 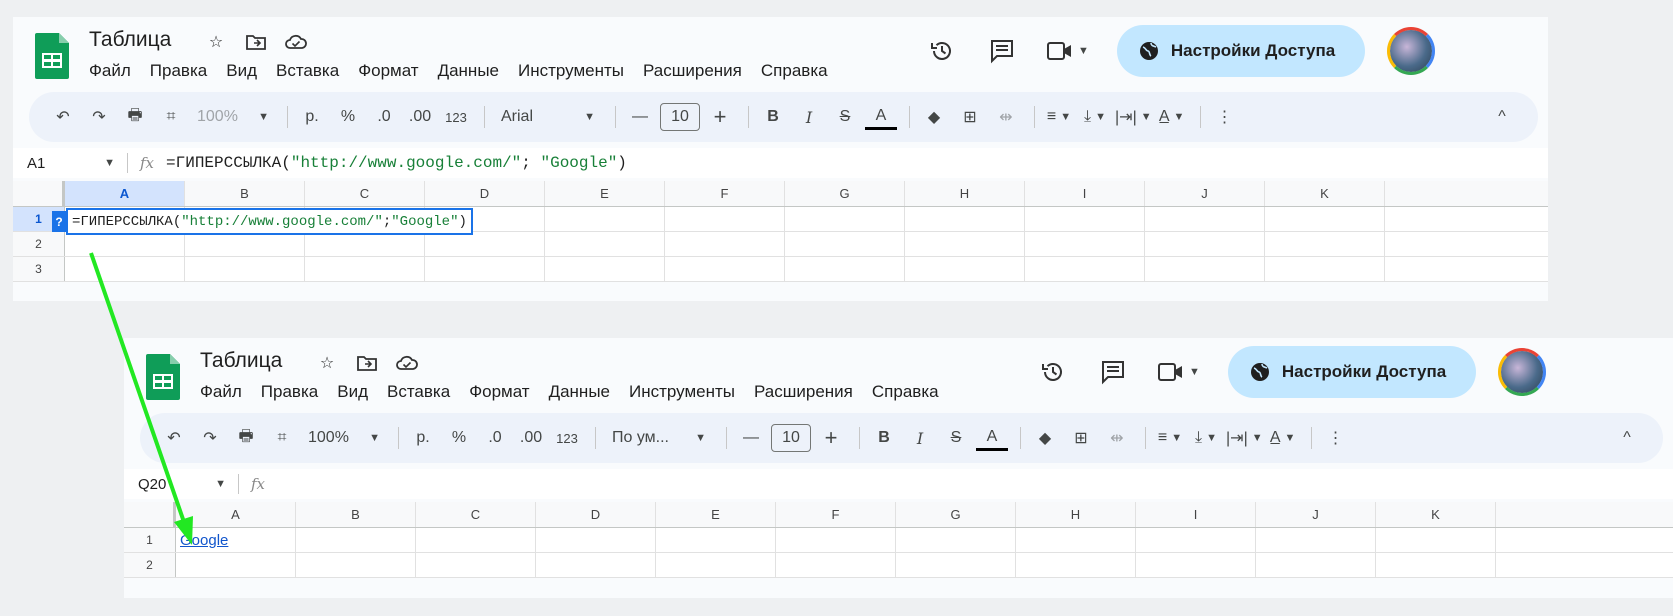 I want to click on name-box: A1 ▼, so click(x=68, y=163).